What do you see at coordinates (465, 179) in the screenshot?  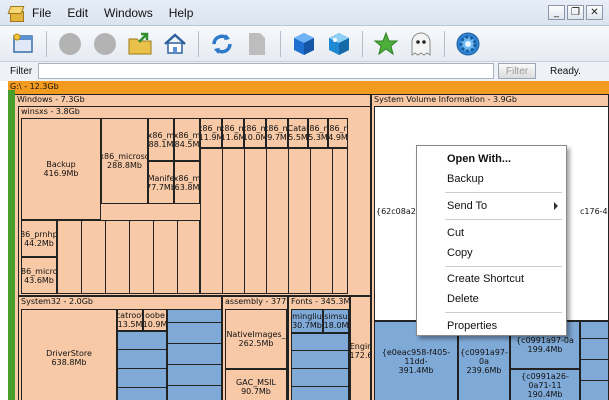 I see `menu-item-backup: Backup` at bounding box center [465, 179].